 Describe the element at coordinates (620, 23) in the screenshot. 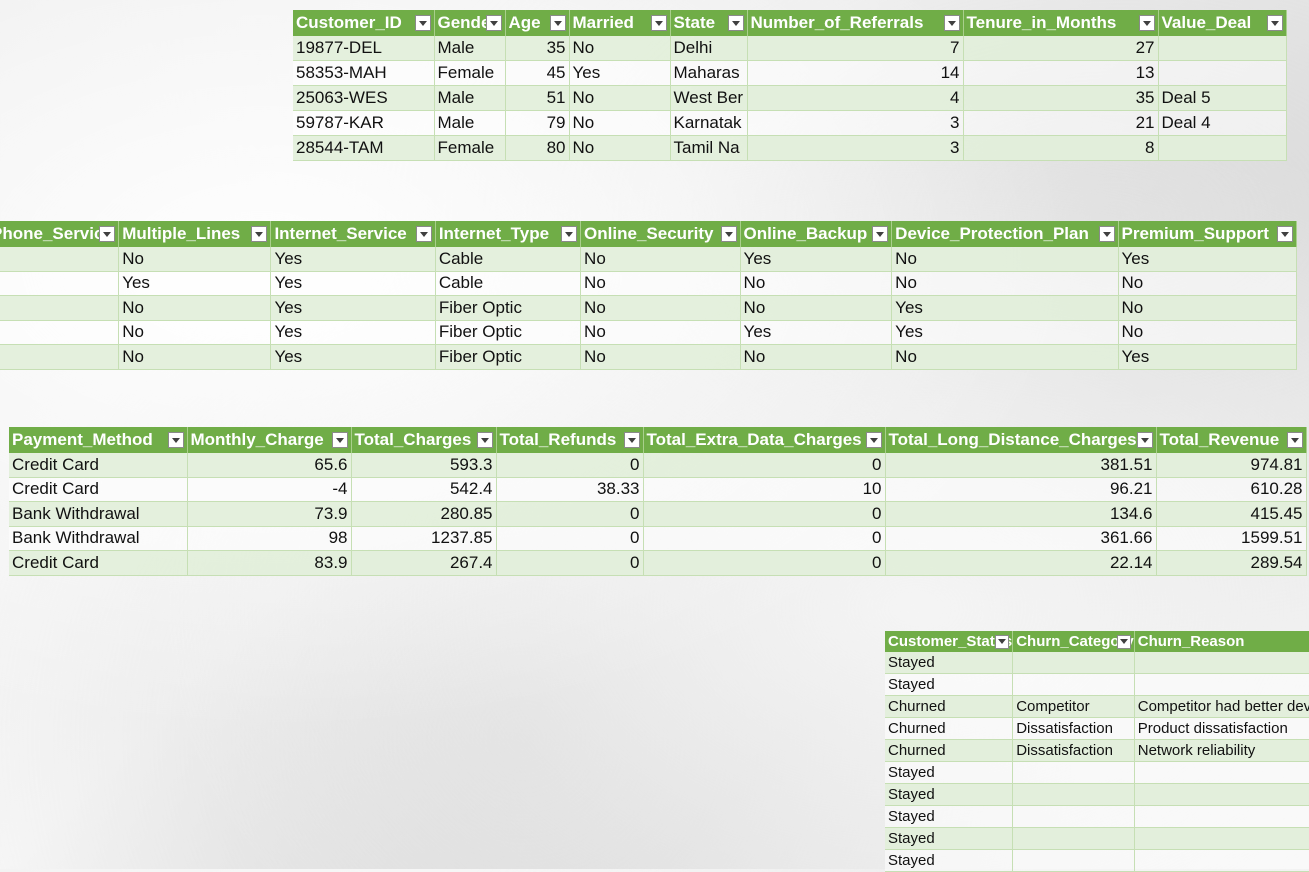

I see `column-header-married: Married` at that location.